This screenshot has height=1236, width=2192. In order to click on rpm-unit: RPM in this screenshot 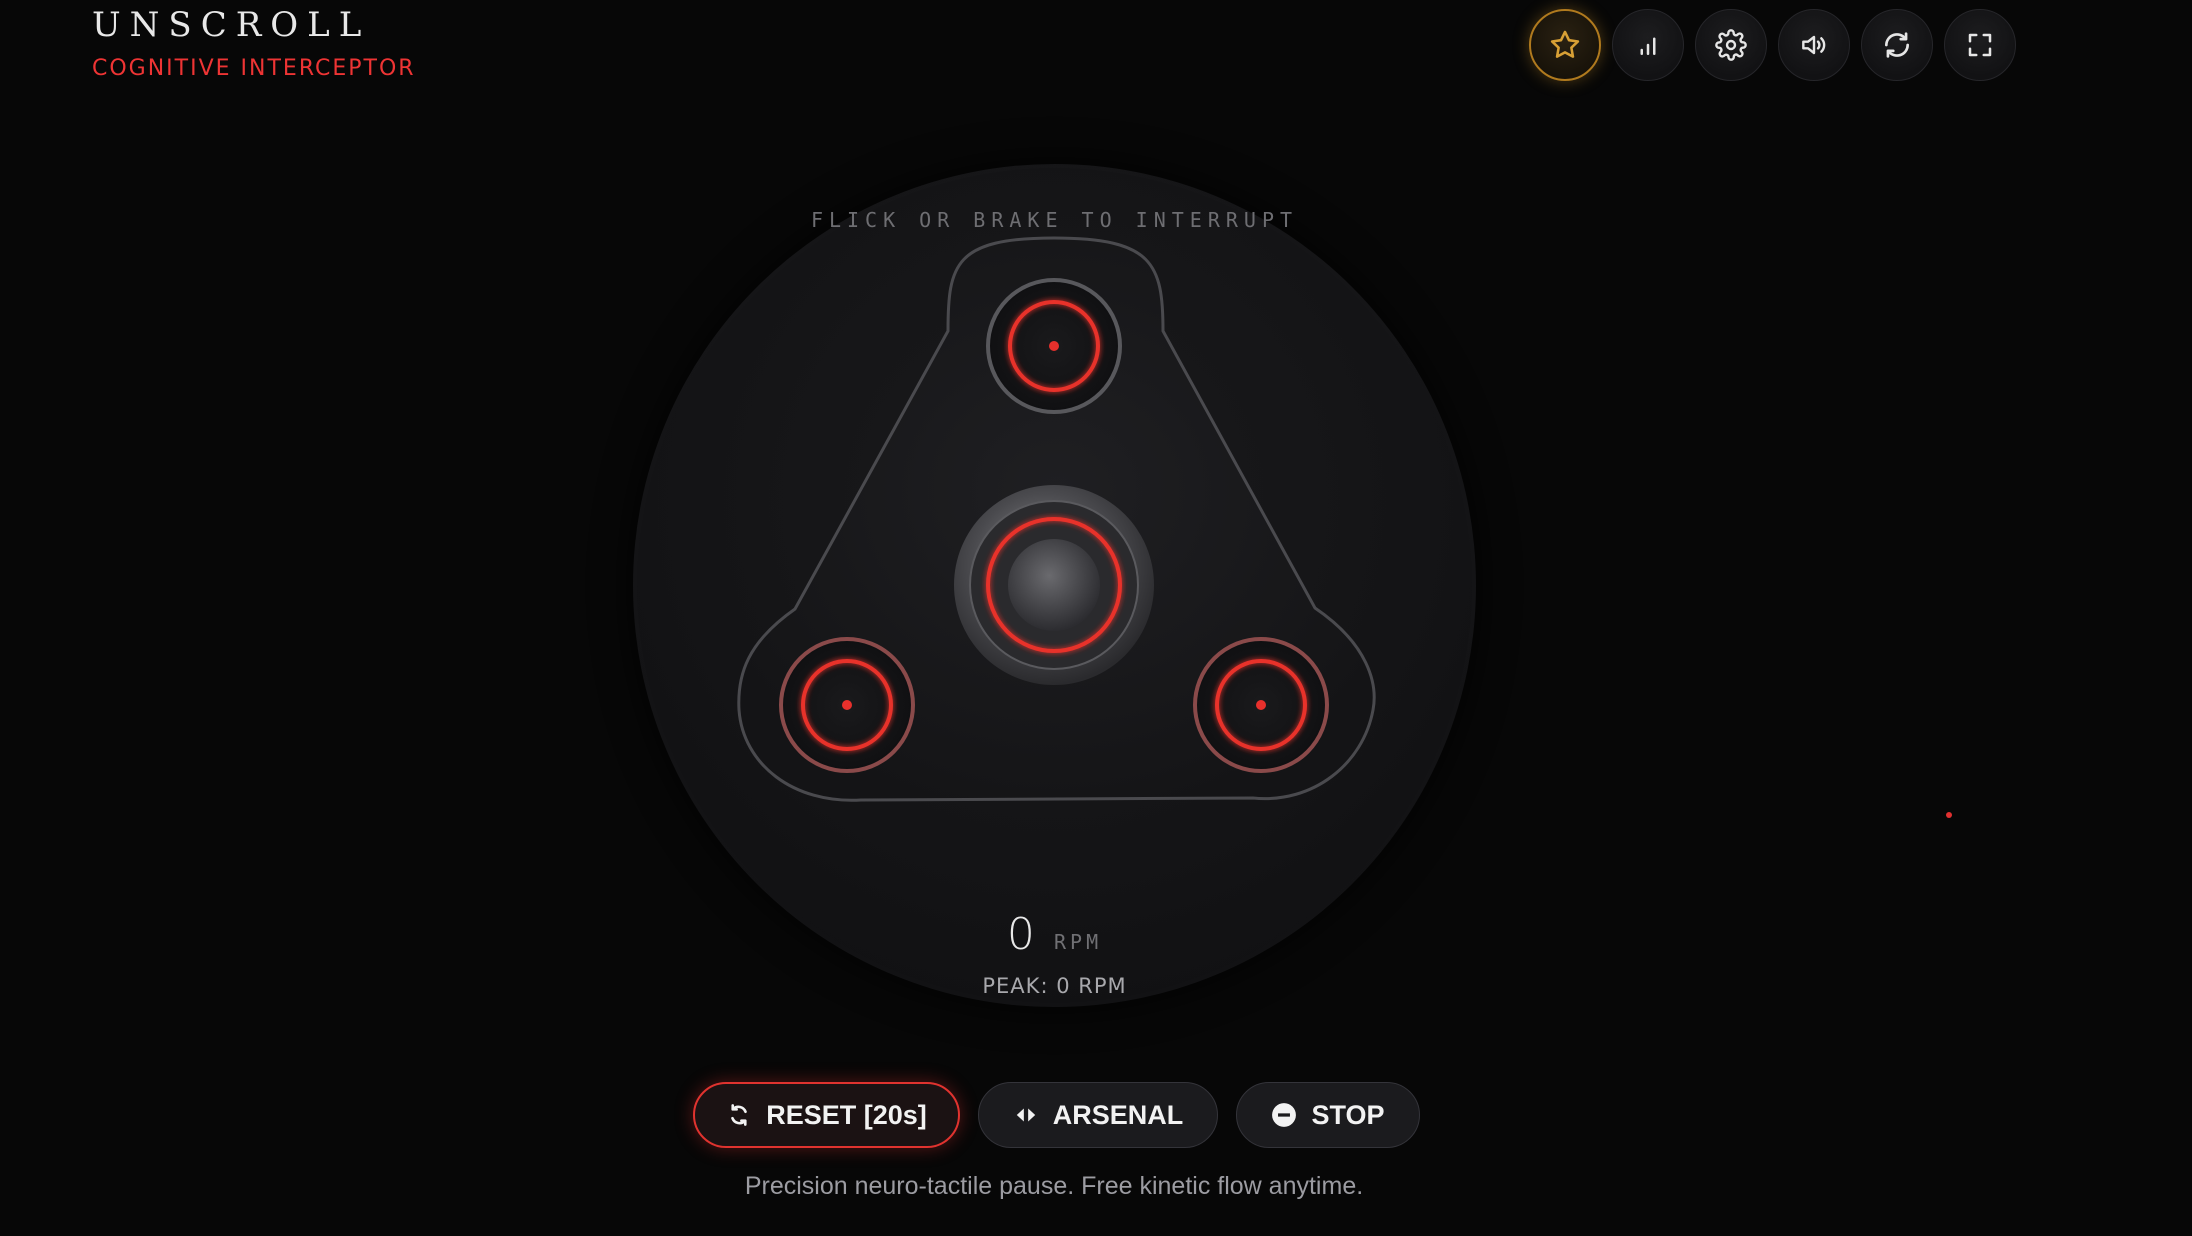, I will do `click(1078, 942)`.